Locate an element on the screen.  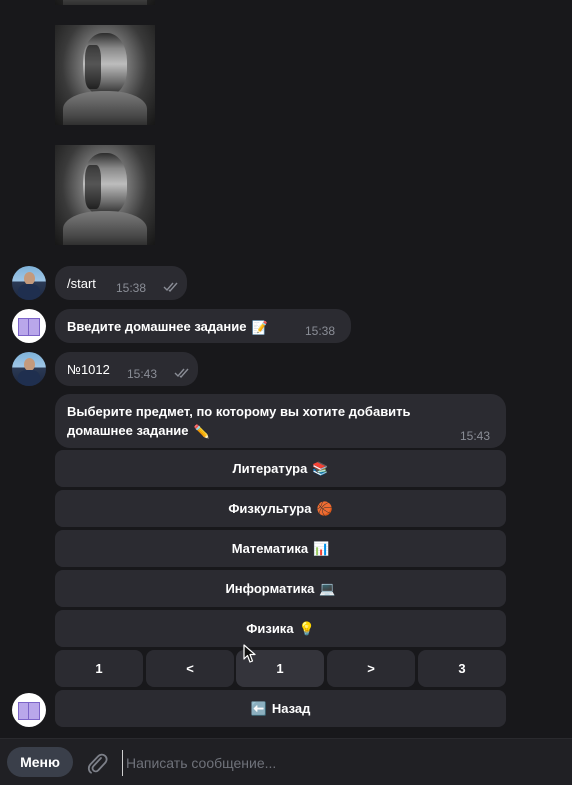
mouse-cursor-icon is located at coordinates (249, 653).